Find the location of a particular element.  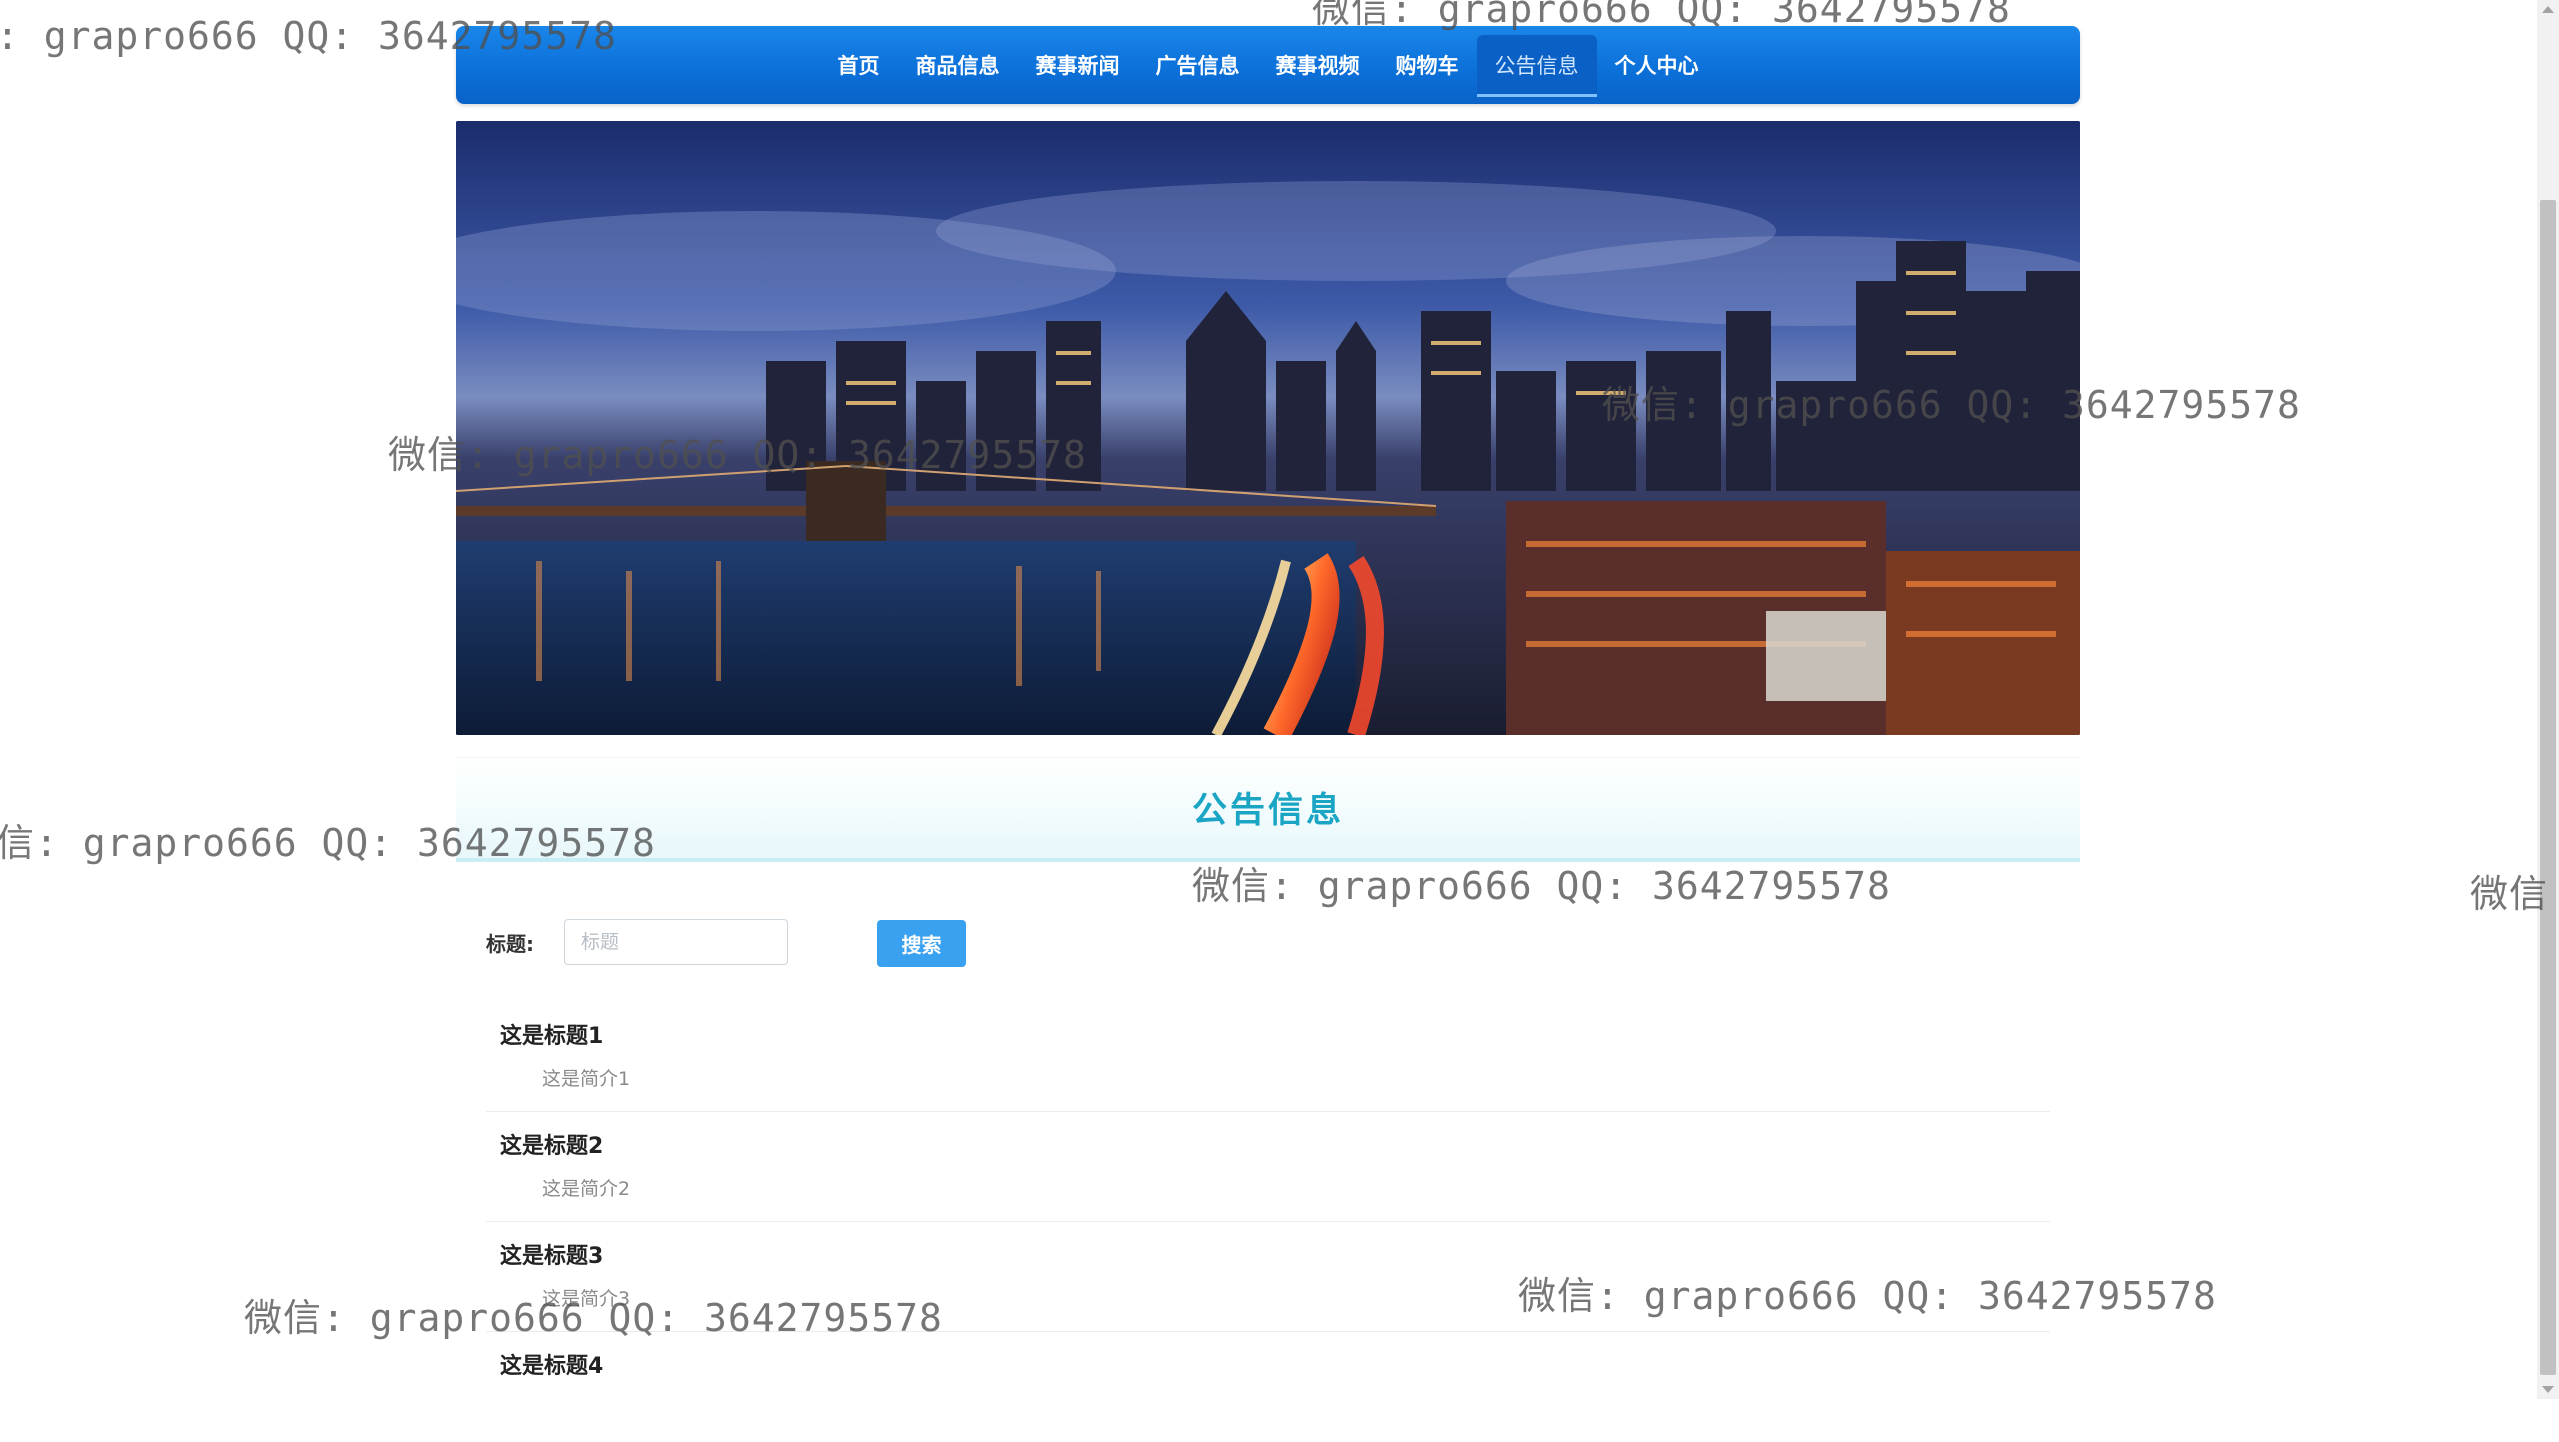

scroll-up-arrow-icon is located at coordinates (2548, 9).